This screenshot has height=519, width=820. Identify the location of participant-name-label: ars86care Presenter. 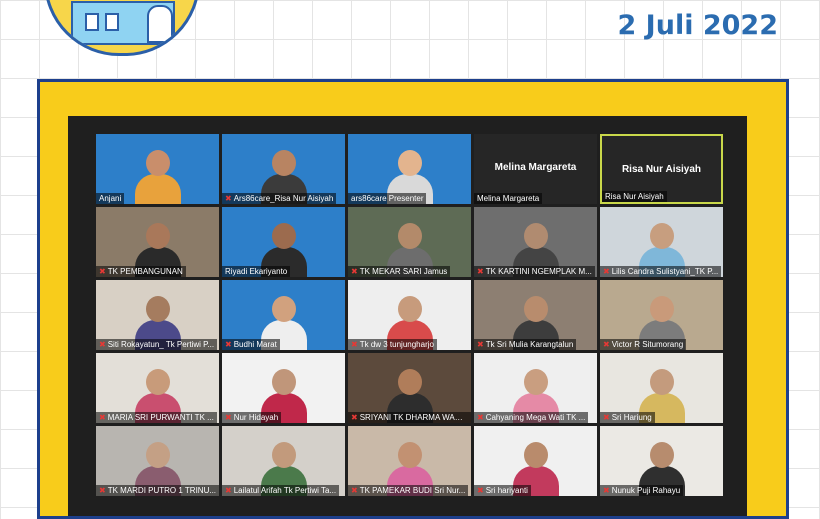
(387, 198).